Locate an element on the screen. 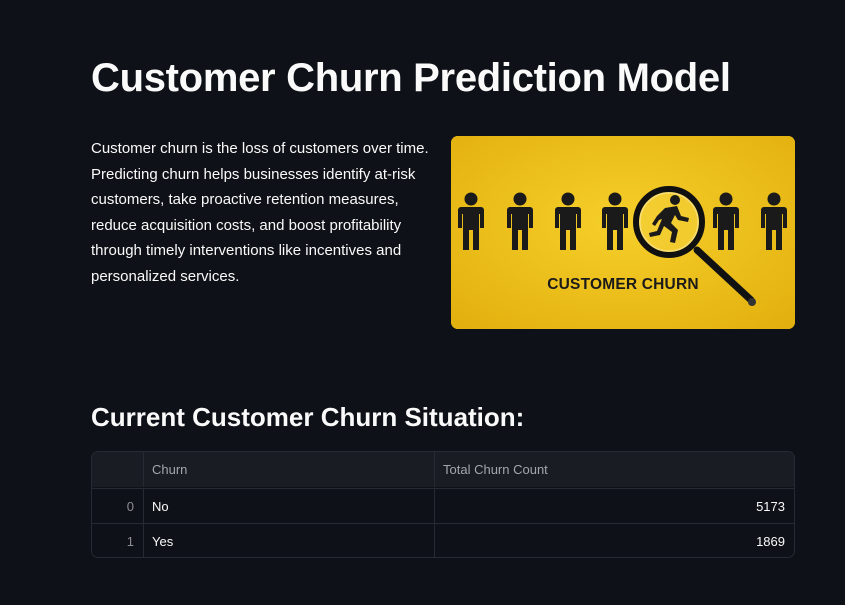 The height and width of the screenshot is (605, 845). churn-cell: No is located at coordinates (288, 506).